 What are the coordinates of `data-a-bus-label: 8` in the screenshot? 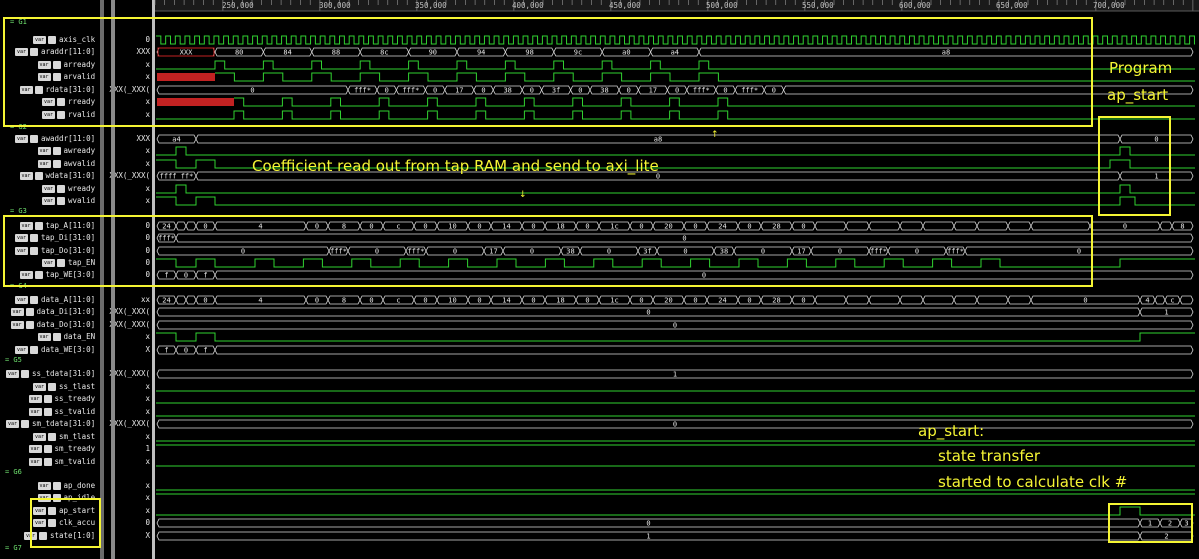 It's located at (344, 301).